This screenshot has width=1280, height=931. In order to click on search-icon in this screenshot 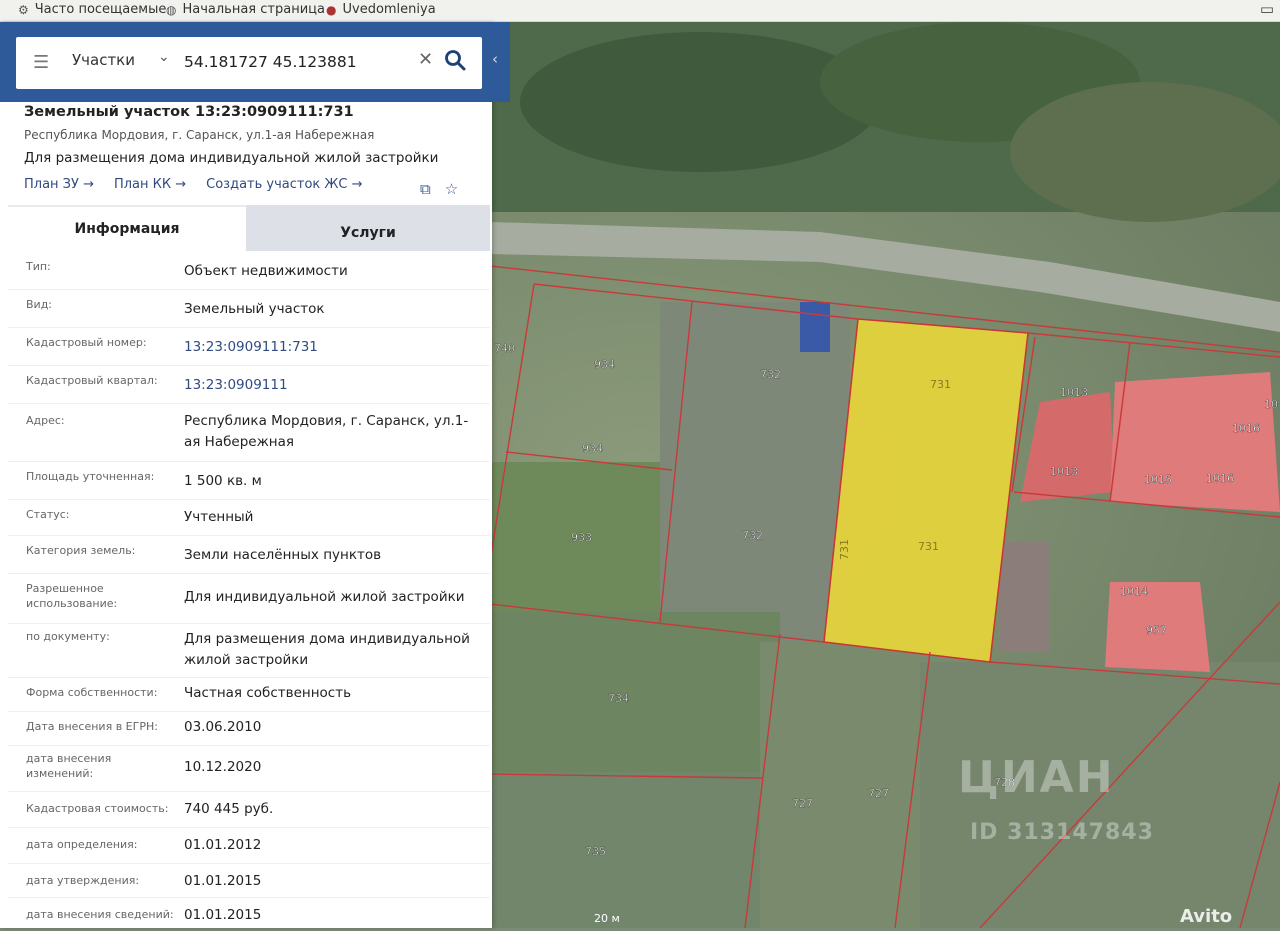, I will do `click(455, 60)`.